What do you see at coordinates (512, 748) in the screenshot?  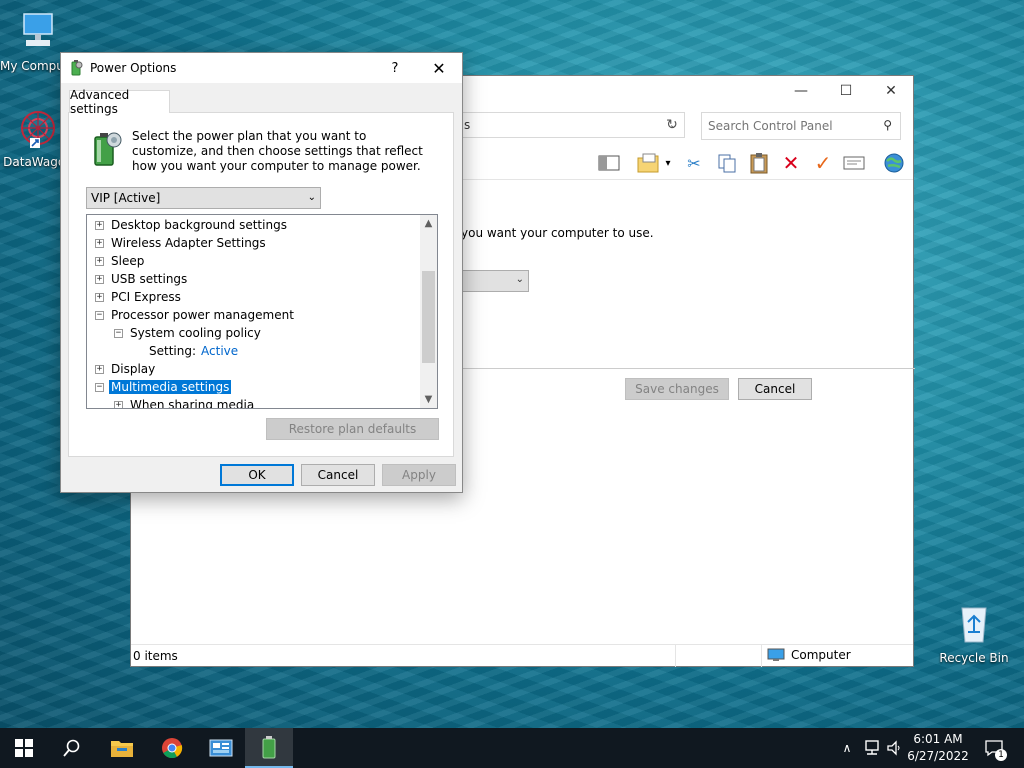 I see `taskbar: ∧ 6:01 AM 6/27/2022 1` at bounding box center [512, 748].